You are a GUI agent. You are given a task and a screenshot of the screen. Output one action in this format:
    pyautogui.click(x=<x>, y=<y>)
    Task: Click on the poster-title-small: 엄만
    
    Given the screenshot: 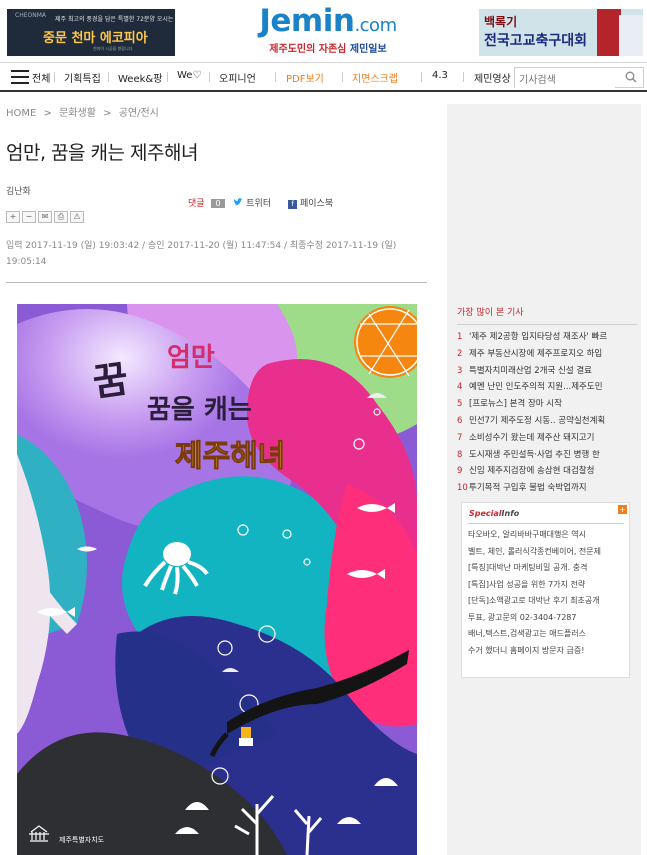 What is the action you would take?
    pyautogui.click(x=191, y=358)
    